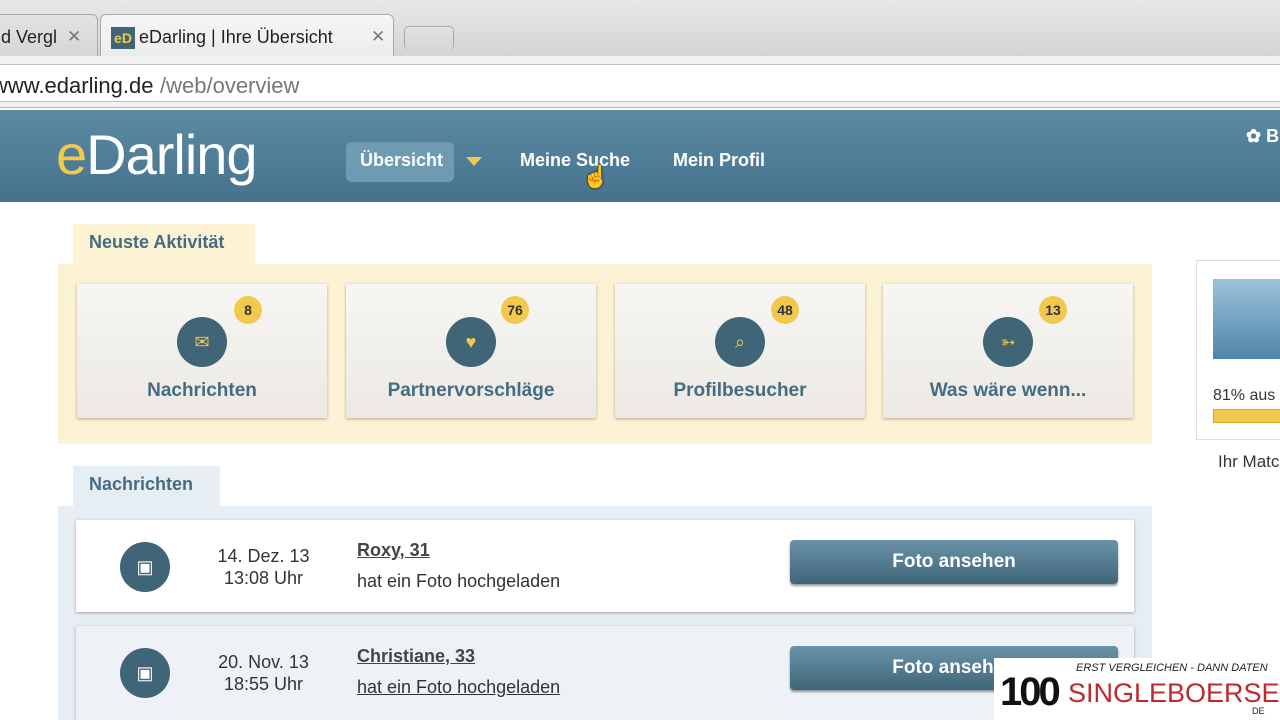 This screenshot has width=1280, height=720. Describe the element at coordinates (1174, 693) in the screenshot. I see `watermark-name: SINGLEBOERSEN` at that location.